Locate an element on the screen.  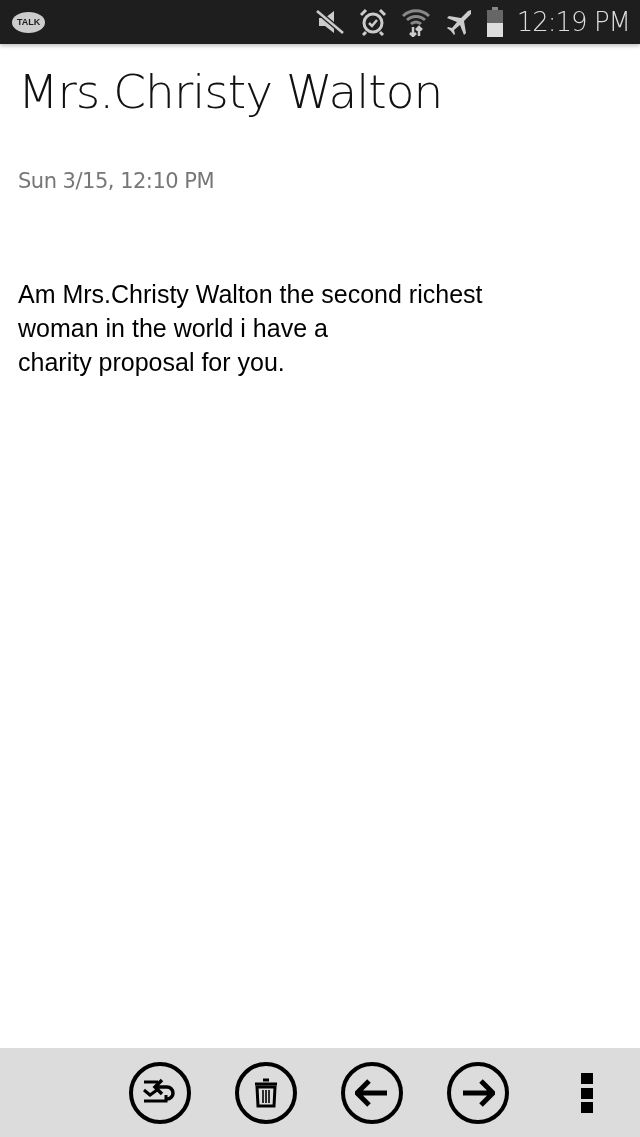
message-date: Sun 3/15, 12:10 PM is located at coordinates (117, 181).